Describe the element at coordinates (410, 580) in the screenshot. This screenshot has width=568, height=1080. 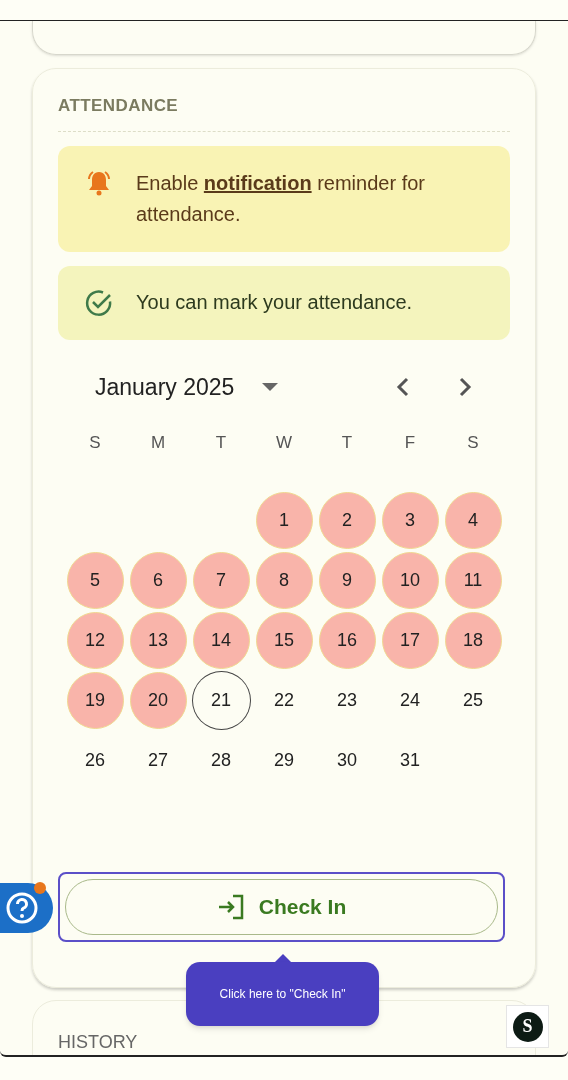
I see `calendar-day: 10` at that location.